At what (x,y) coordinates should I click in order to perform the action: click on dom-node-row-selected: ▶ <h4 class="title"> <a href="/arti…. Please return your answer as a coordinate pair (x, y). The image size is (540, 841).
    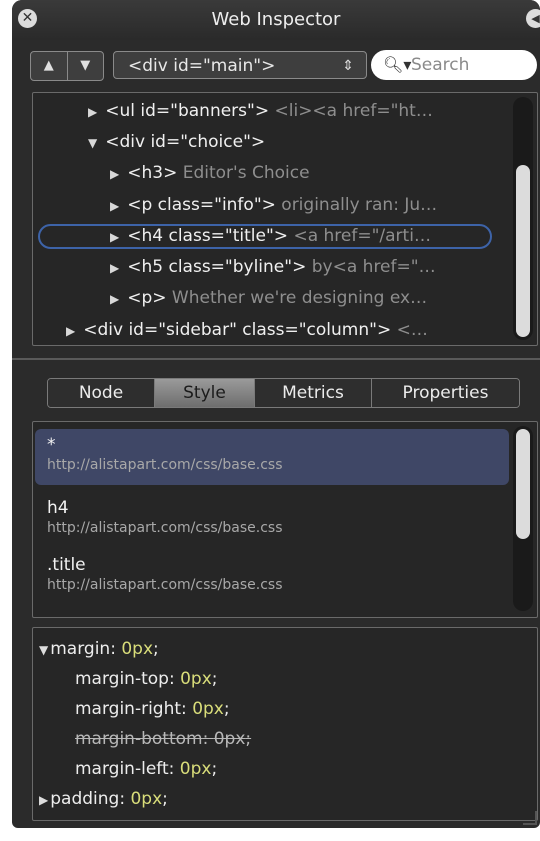
    Looking at the image, I should click on (299, 236).